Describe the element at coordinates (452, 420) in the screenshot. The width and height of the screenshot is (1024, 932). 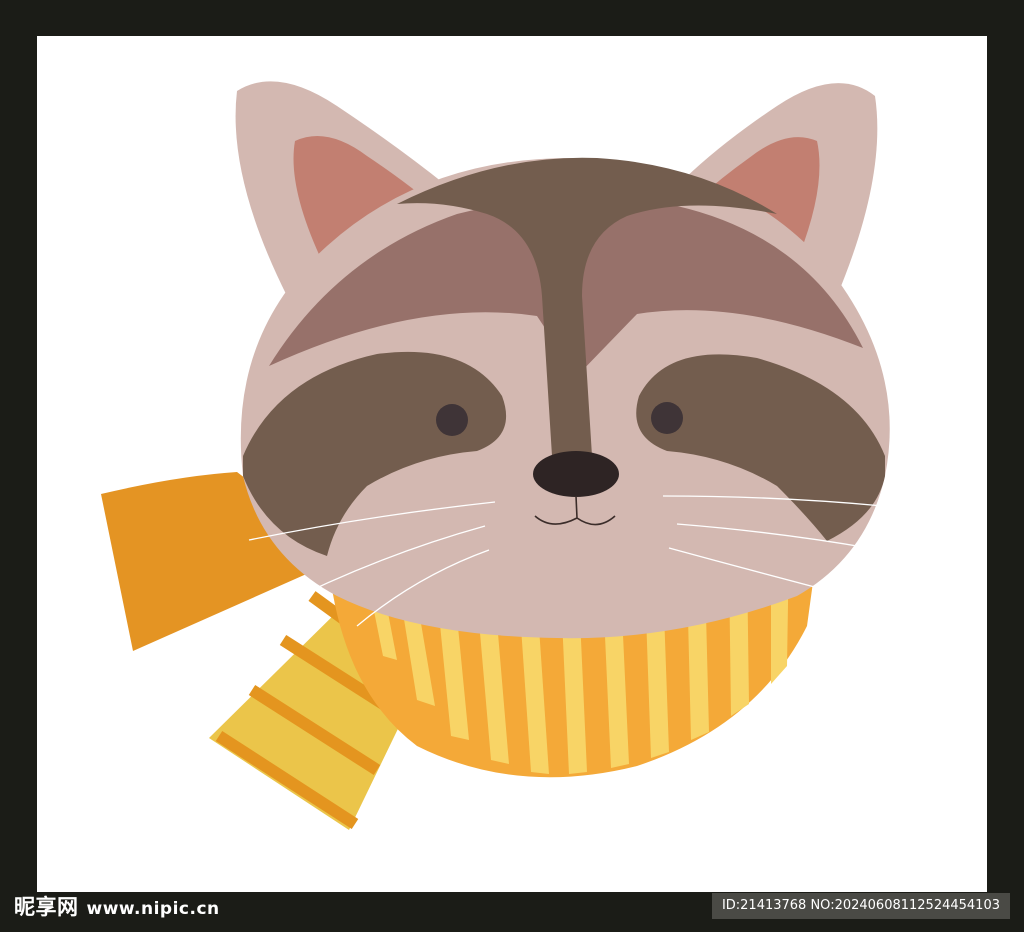
I see `left-eye` at that location.